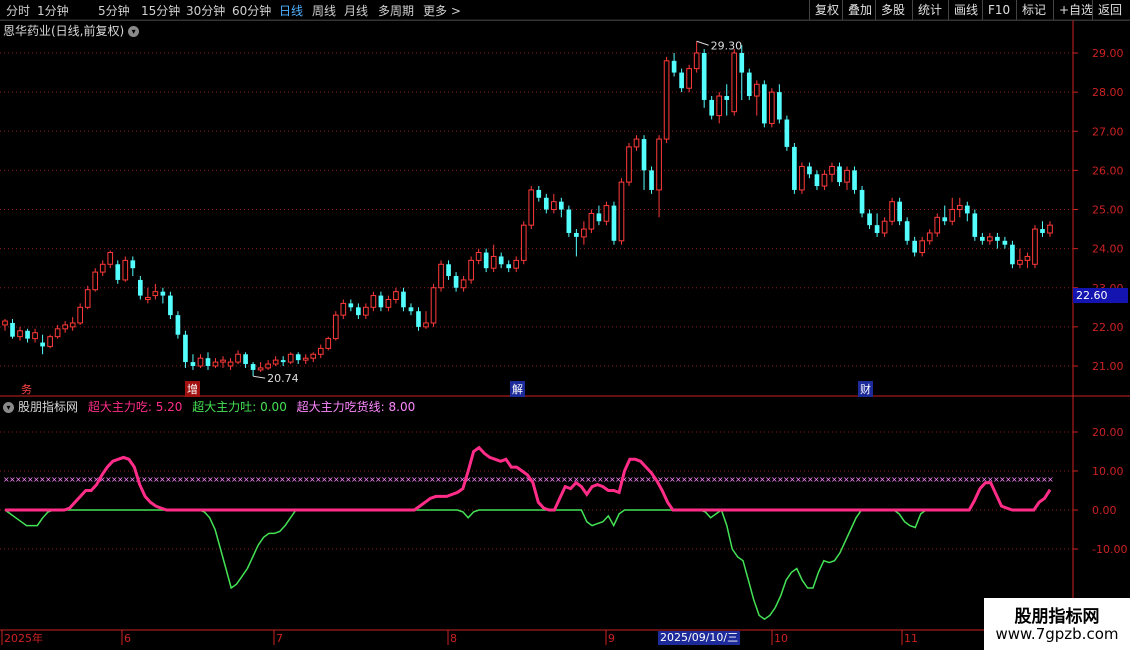 The height and width of the screenshot is (650, 1130). I want to click on price-tick-label: 22.00, so click(1108, 327).